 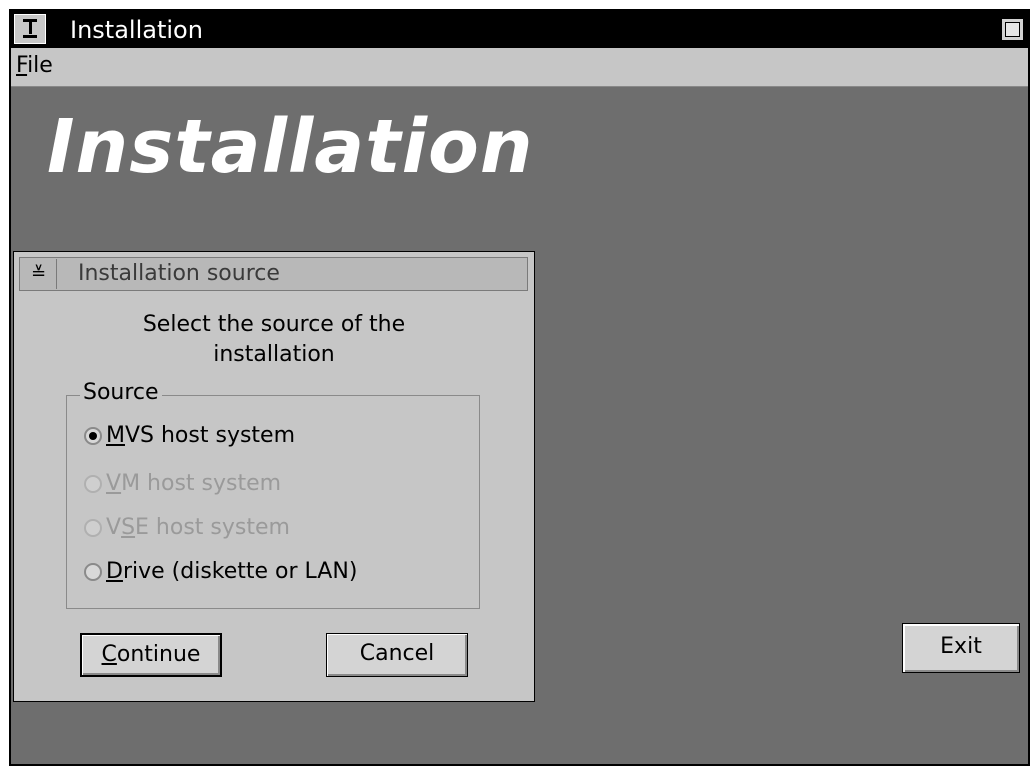 What do you see at coordinates (109, 654) in the screenshot?
I see `continue-mnemonic: C` at bounding box center [109, 654].